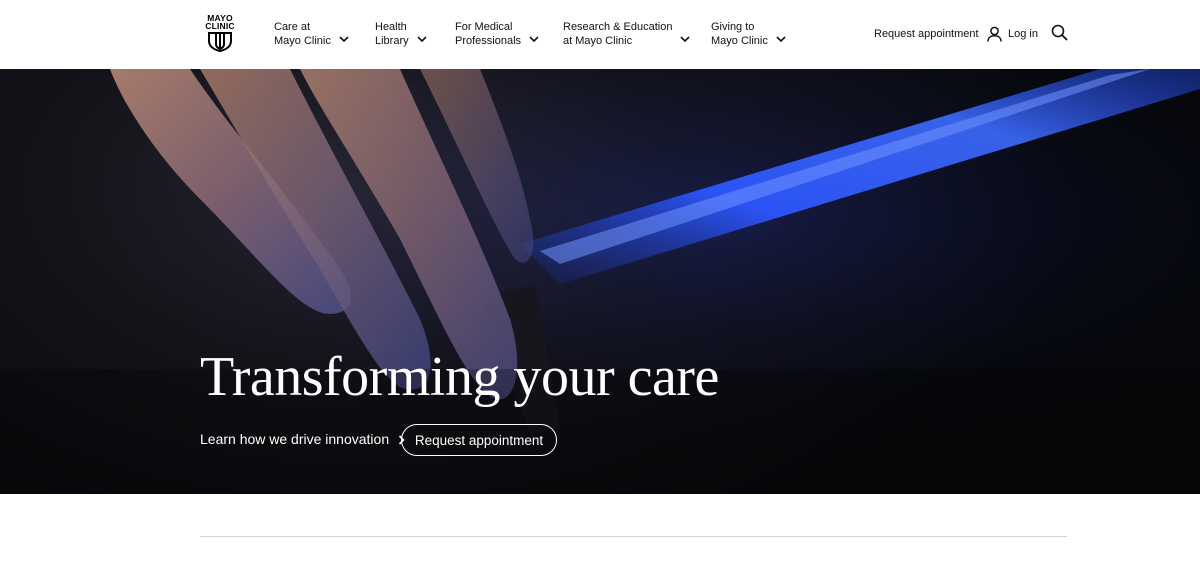 This screenshot has height=588, width=1200. What do you see at coordinates (739, 34) in the screenshot?
I see `nav-label: Giving to Mayo Clinic` at bounding box center [739, 34].